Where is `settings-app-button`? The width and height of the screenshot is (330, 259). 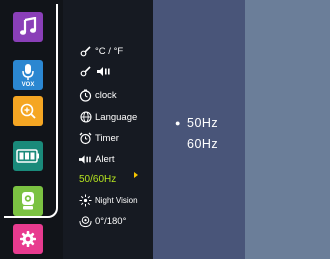
settings-app-button is located at coordinates (28, 239).